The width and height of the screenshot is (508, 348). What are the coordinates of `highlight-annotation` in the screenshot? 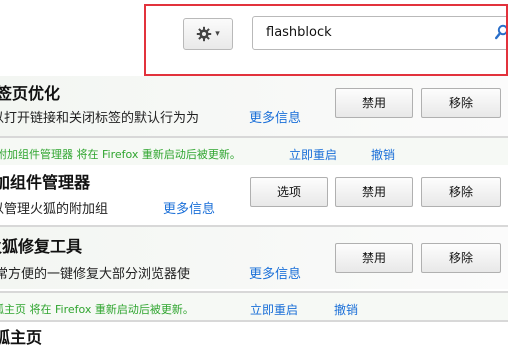 It's located at (326, 40).